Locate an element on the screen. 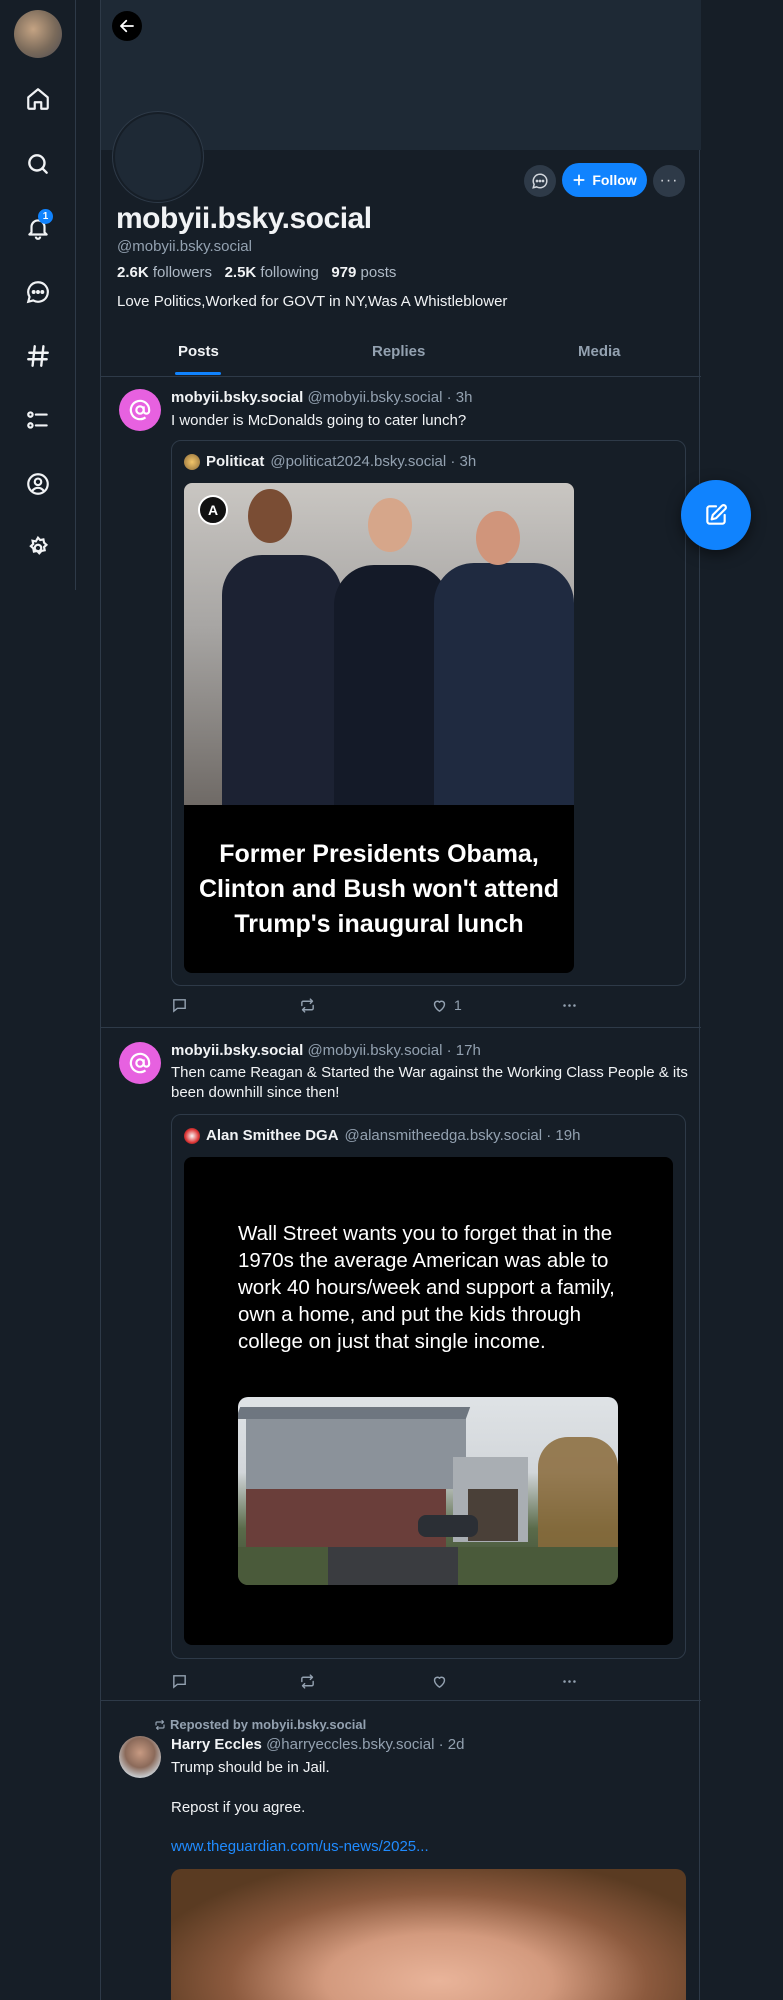  hashtag-icon is located at coordinates (38, 356).